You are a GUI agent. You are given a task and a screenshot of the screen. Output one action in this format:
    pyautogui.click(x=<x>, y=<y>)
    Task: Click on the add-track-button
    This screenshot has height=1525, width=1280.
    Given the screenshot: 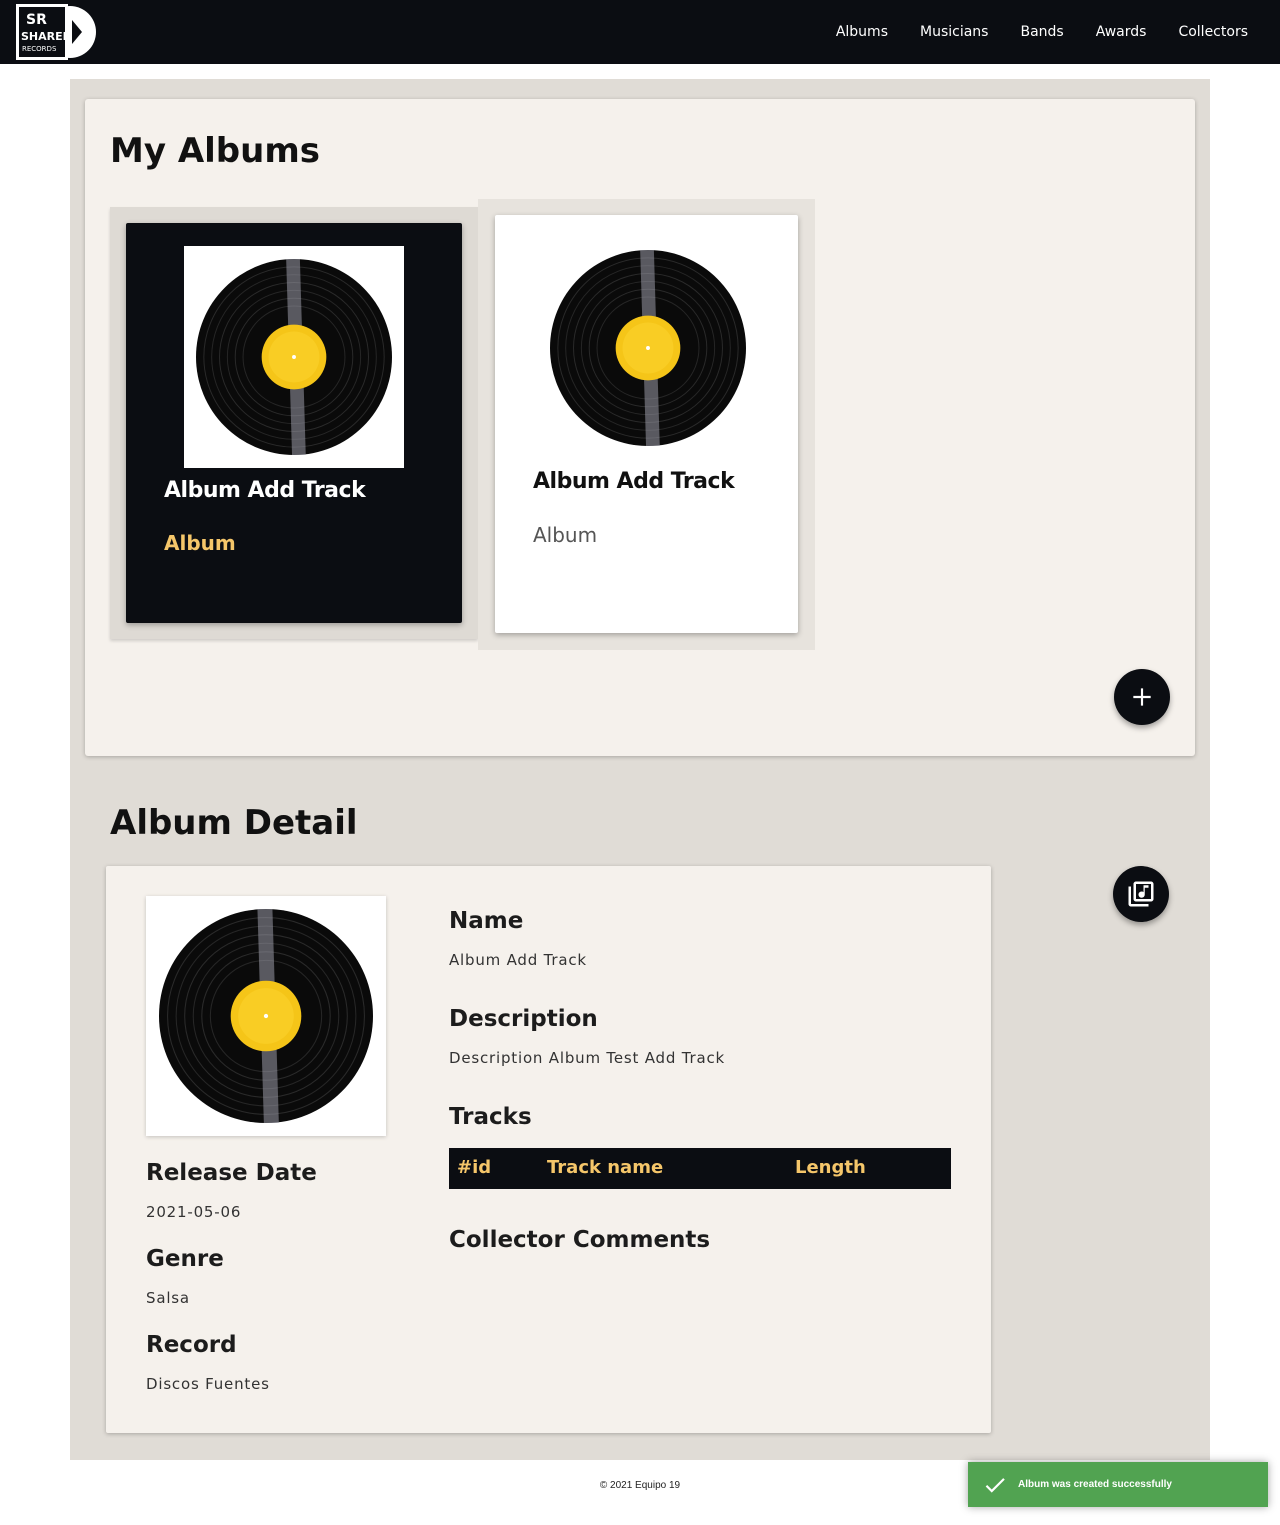 What is the action you would take?
    pyautogui.click(x=1141, y=894)
    